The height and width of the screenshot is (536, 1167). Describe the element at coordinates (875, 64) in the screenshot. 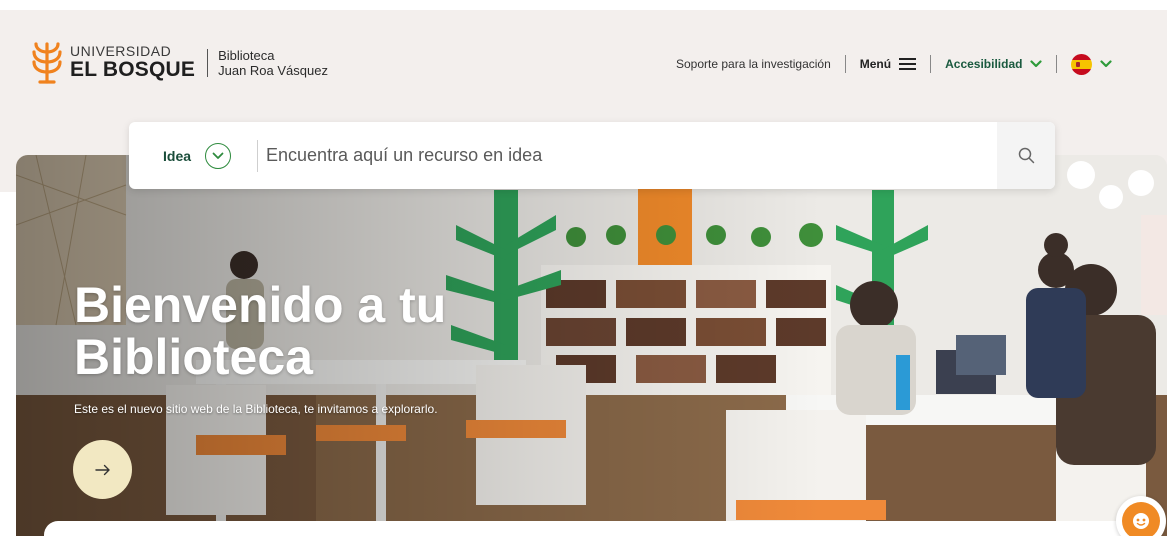

I see `menu-label: Menú` at that location.